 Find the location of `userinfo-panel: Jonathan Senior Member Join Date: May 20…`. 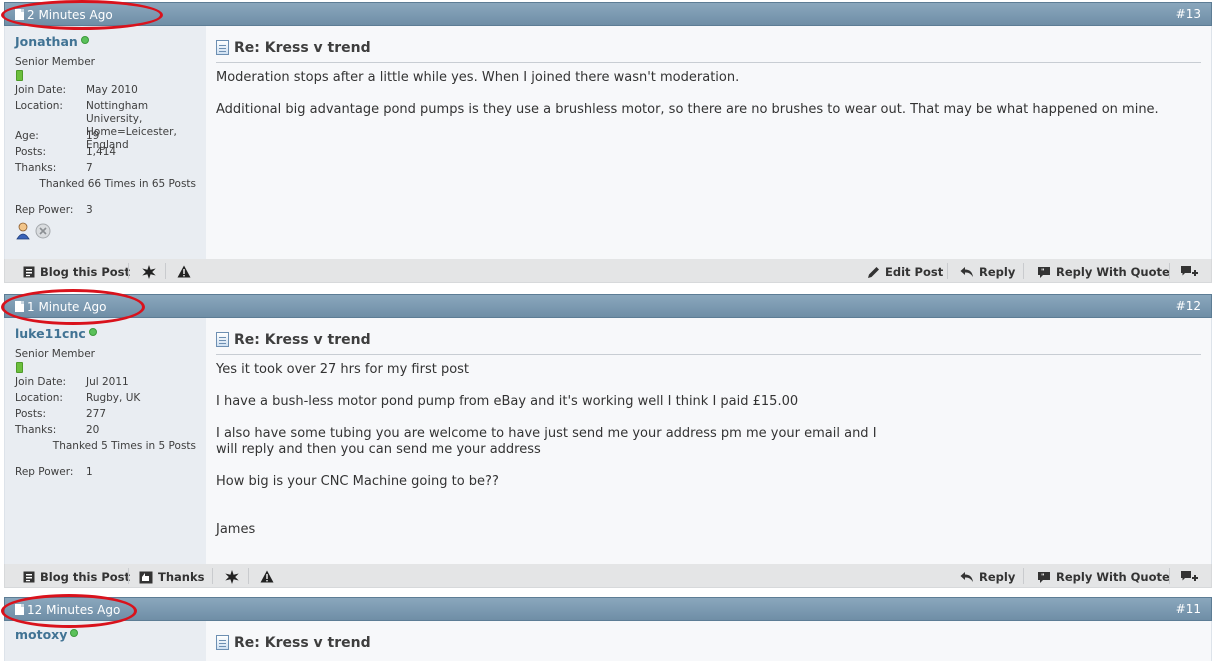

userinfo-panel: Jonathan Senior Member Join Date: May 20… is located at coordinates (105, 142).